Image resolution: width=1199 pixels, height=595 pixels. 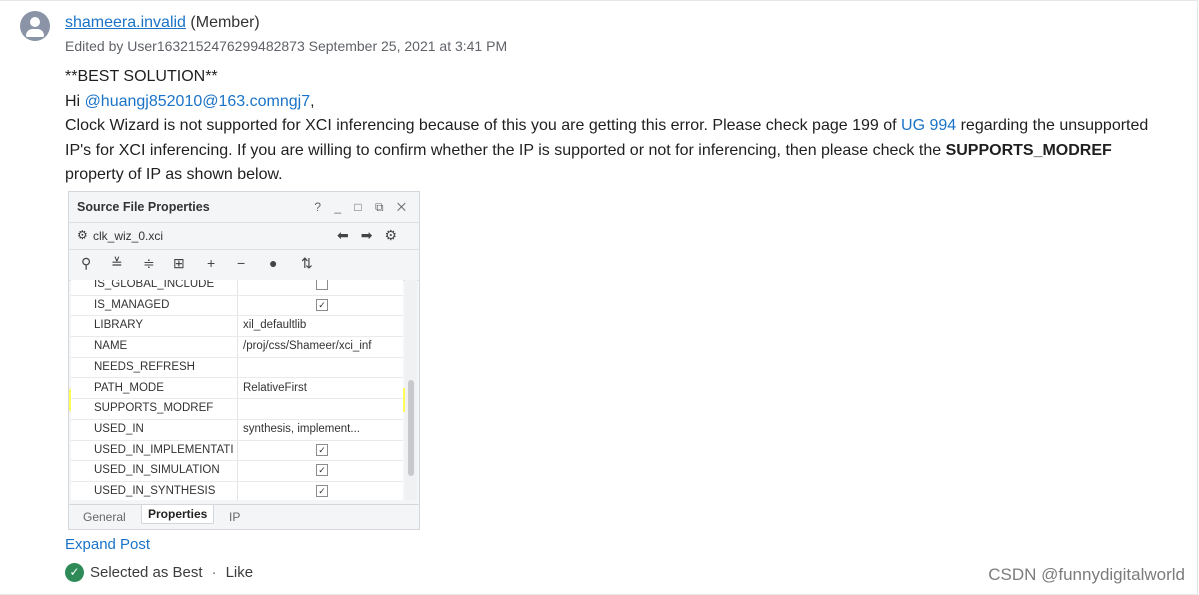 What do you see at coordinates (411, 428) in the screenshot?
I see `scroll-thumb` at bounding box center [411, 428].